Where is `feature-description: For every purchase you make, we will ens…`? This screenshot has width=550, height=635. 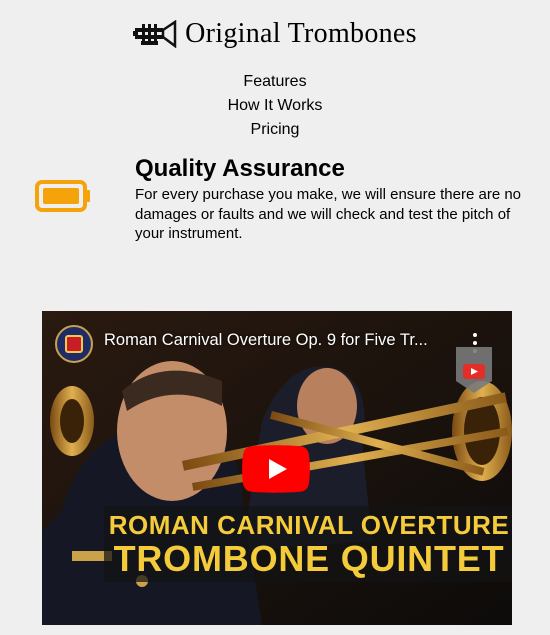
feature-description: For every purchase you make, we will ens… is located at coordinates (328, 214).